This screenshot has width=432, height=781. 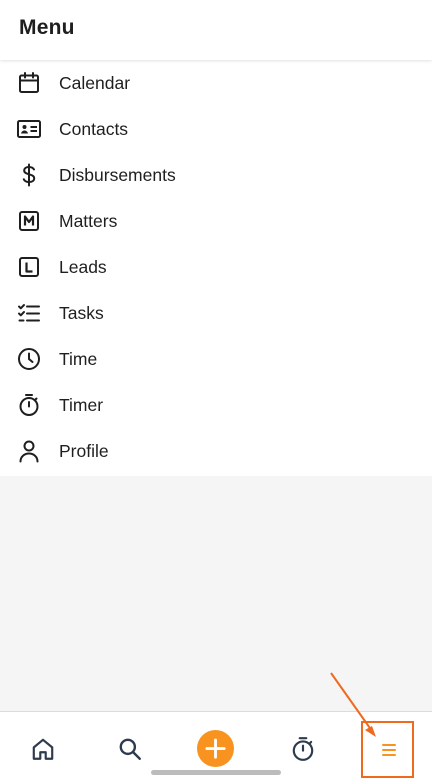 I want to click on menu-item-label: Leads, so click(x=83, y=267).